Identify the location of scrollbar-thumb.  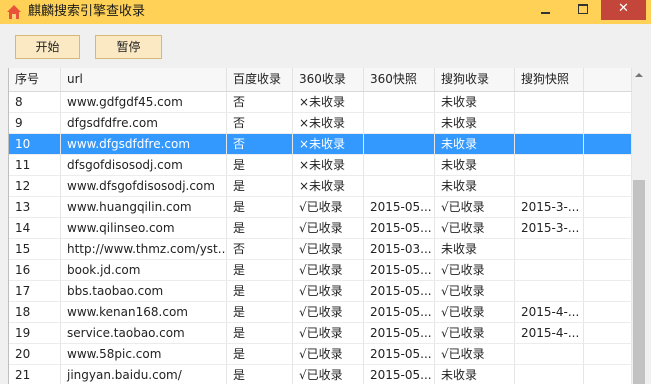
(639, 282).